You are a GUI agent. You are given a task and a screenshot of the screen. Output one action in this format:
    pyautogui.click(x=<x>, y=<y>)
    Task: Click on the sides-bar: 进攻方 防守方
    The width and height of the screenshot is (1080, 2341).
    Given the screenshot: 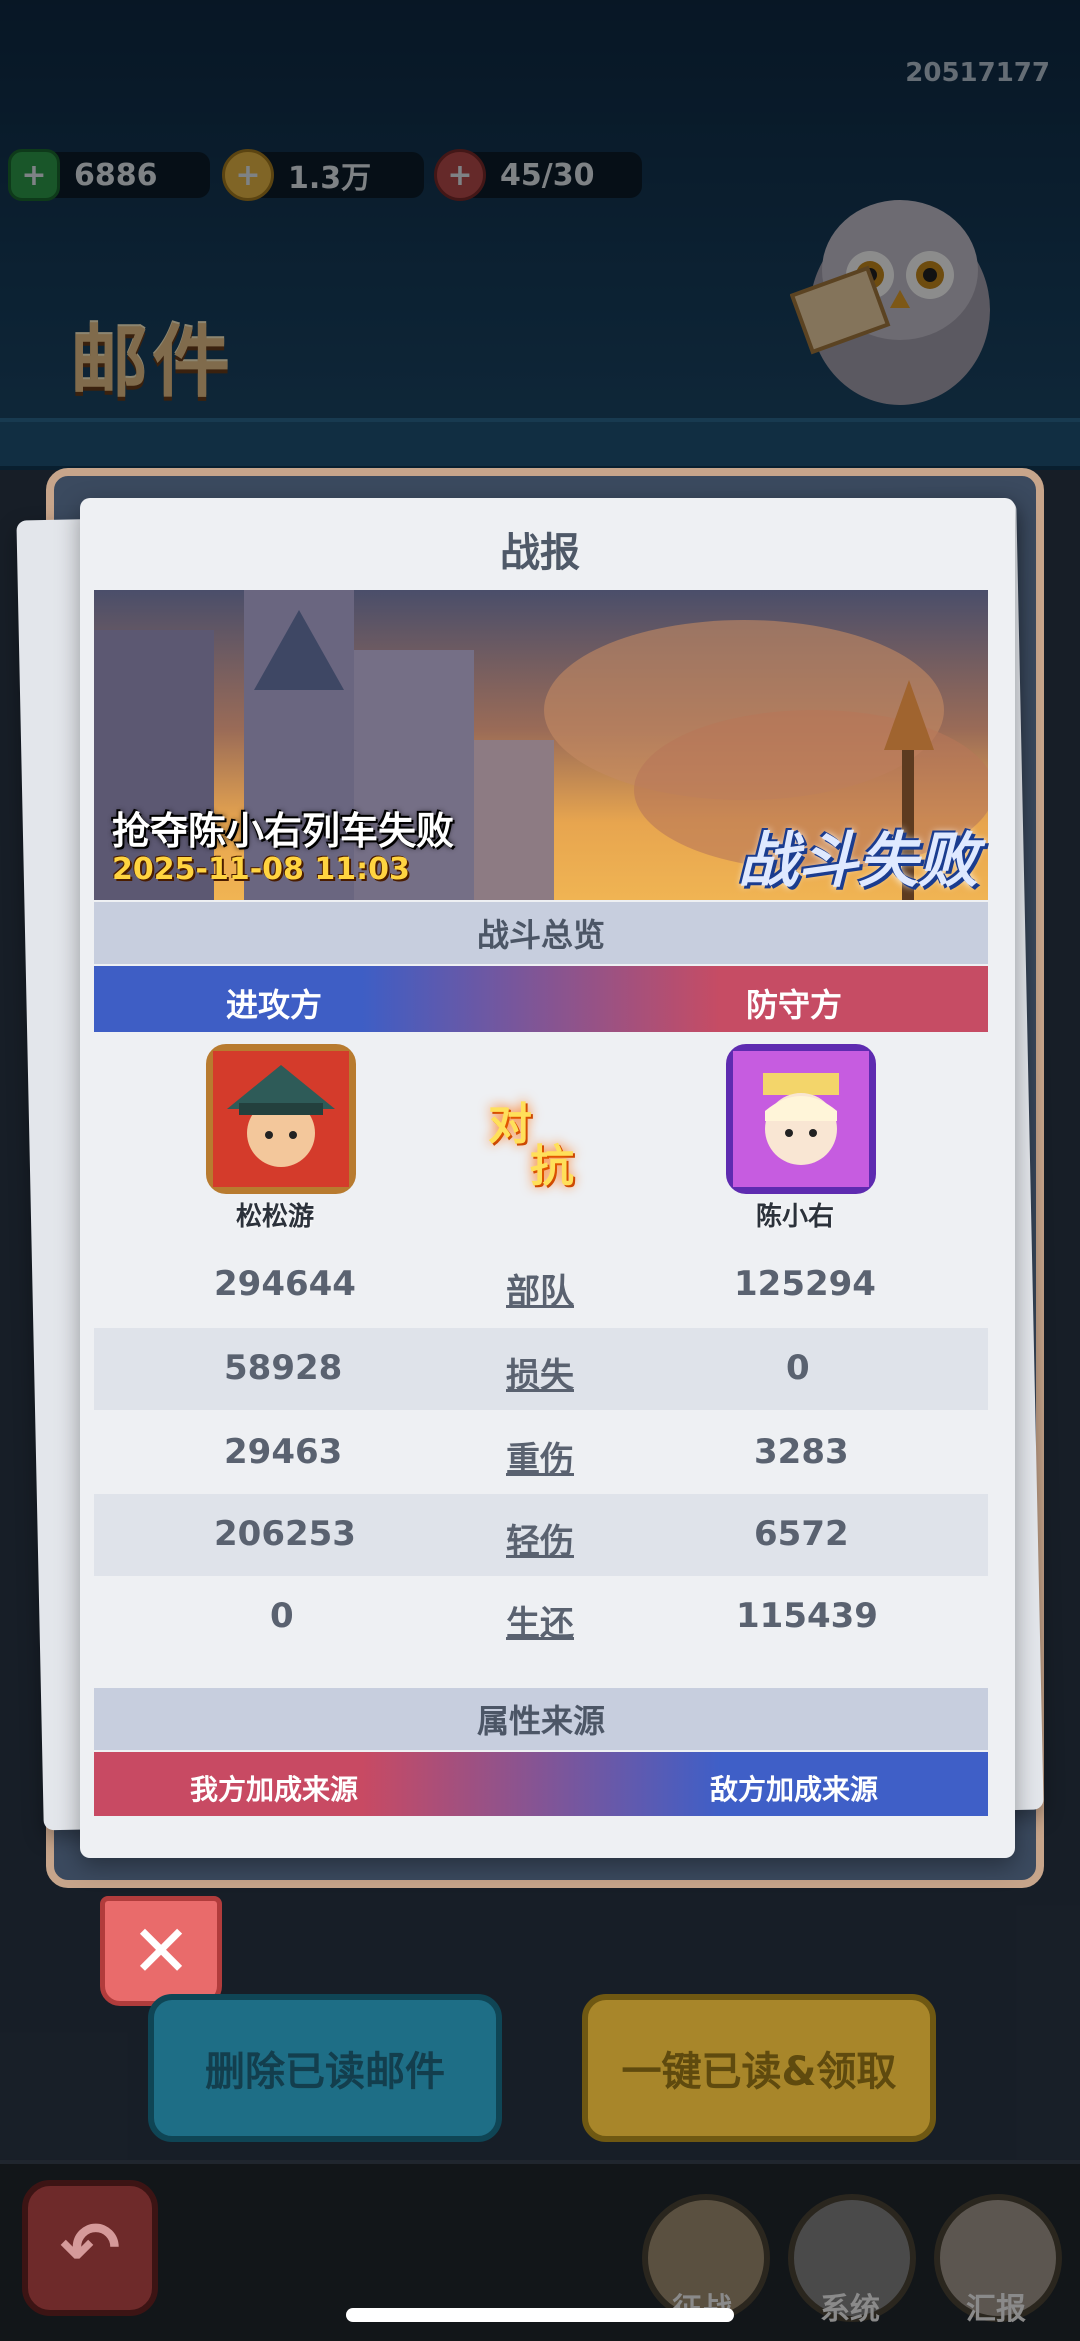 What is the action you would take?
    pyautogui.click(x=541, y=999)
    